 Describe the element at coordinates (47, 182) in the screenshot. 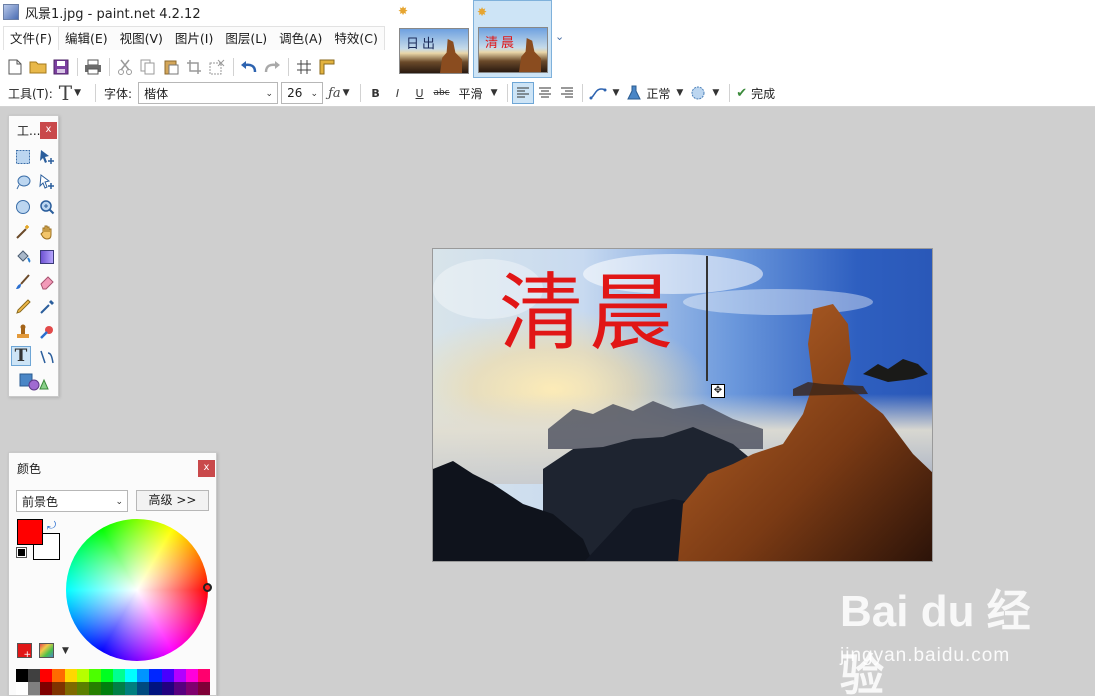

I see `move-selection-icon` at that location.